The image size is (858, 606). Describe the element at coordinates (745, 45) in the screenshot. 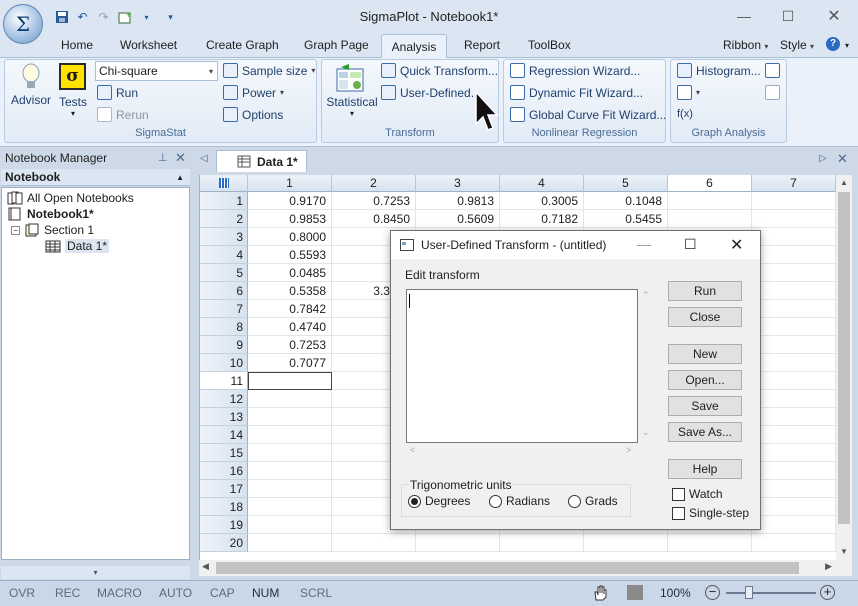

I see `ribbon-menu: Ribbon ▾` at that location.